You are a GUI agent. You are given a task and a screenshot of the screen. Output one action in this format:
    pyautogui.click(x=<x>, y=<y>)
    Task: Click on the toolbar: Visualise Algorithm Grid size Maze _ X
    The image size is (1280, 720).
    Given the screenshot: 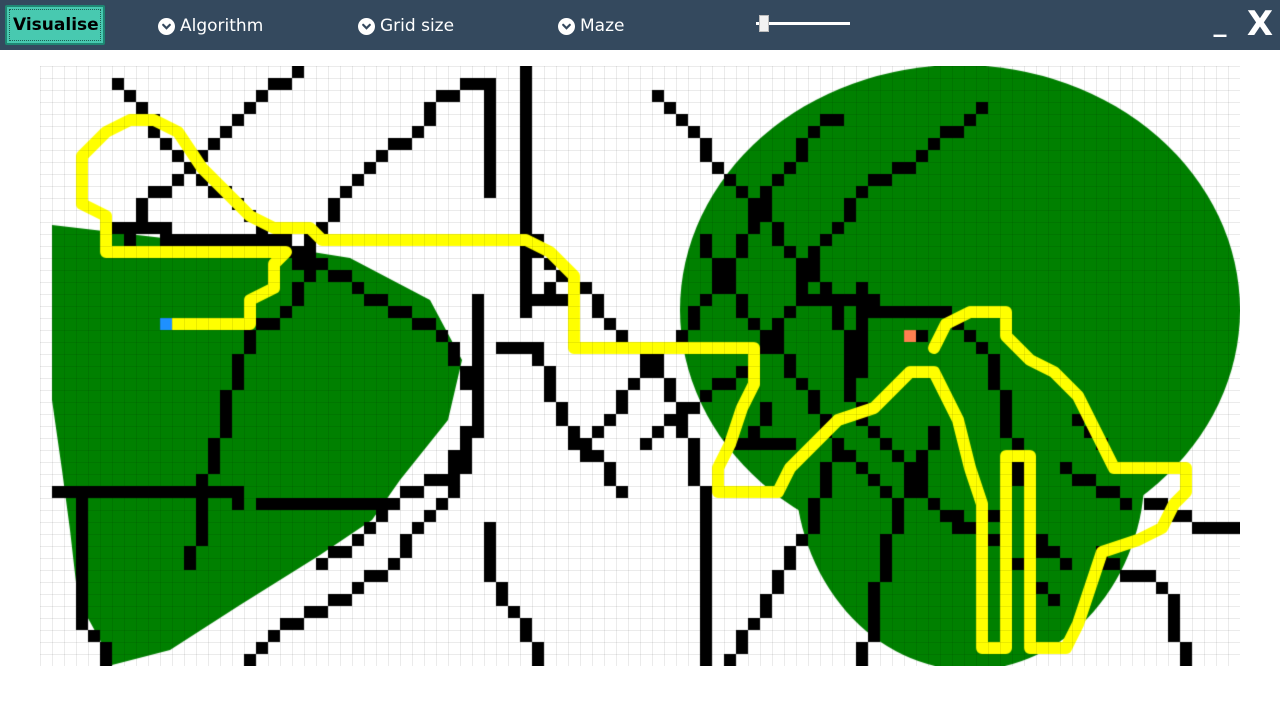 What is the action you would take?
    pyautogui.click(x=640, y=25)
    